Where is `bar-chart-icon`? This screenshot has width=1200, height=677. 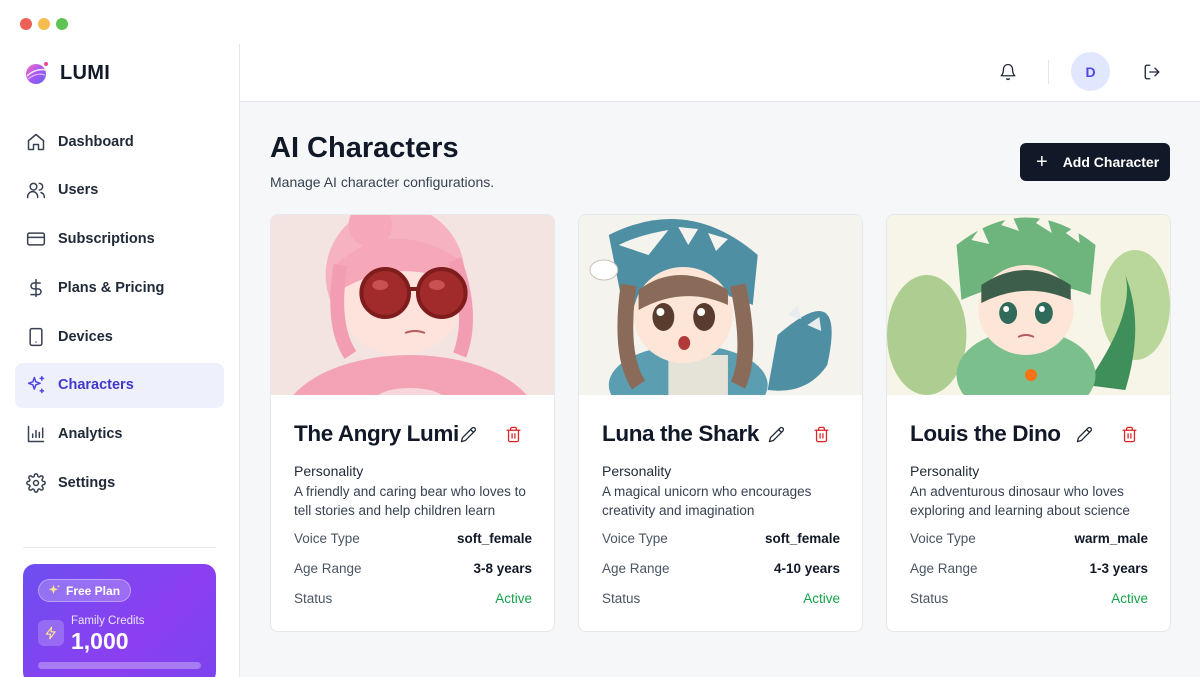 bar-chart-icon is located at coordinates (36, 434).